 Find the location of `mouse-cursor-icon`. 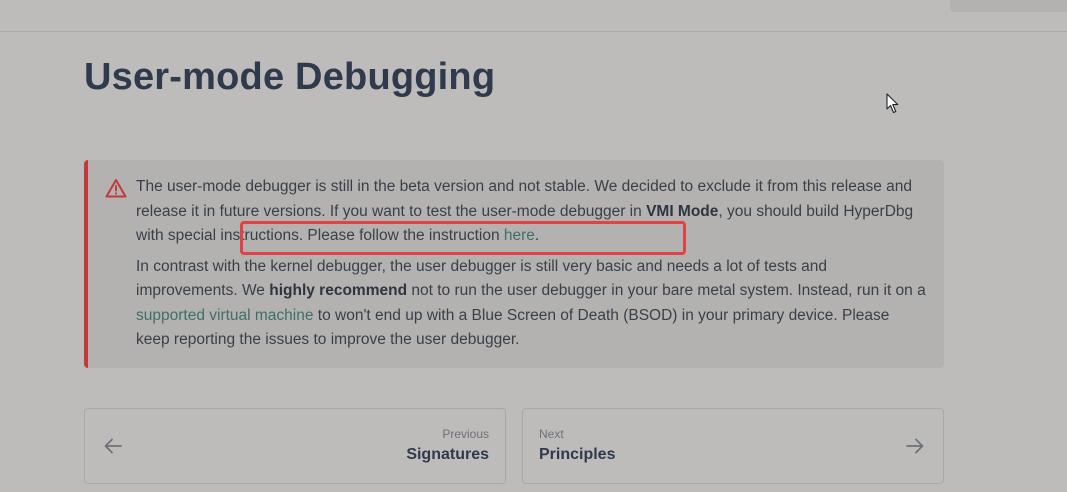

mouse-cursor-icon is located at coordinates (892, 103).